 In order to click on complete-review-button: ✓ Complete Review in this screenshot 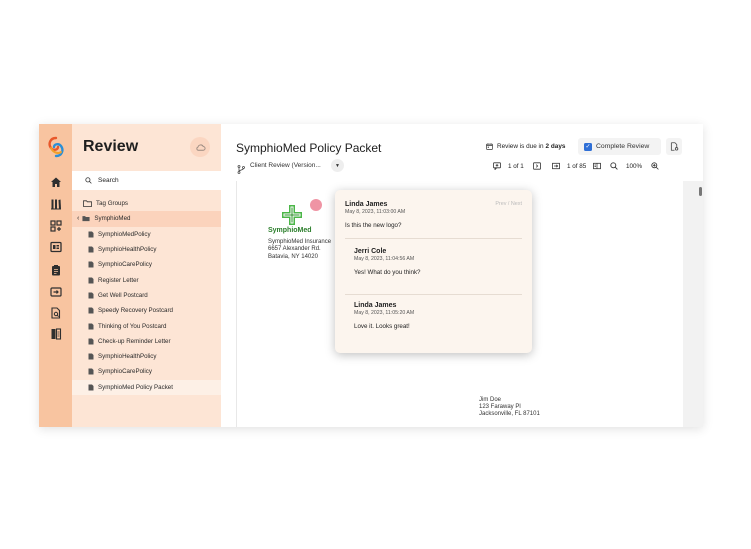, I will do `click(619, 146)`.